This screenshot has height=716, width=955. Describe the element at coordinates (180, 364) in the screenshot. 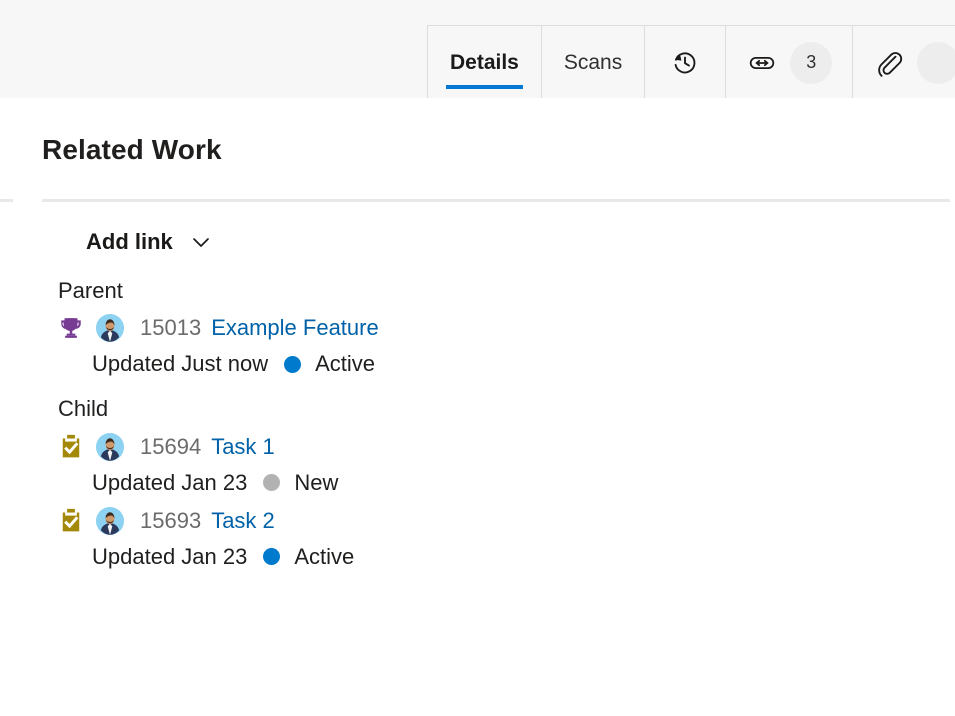

I see `updated-text: Updated Just now` at that location.